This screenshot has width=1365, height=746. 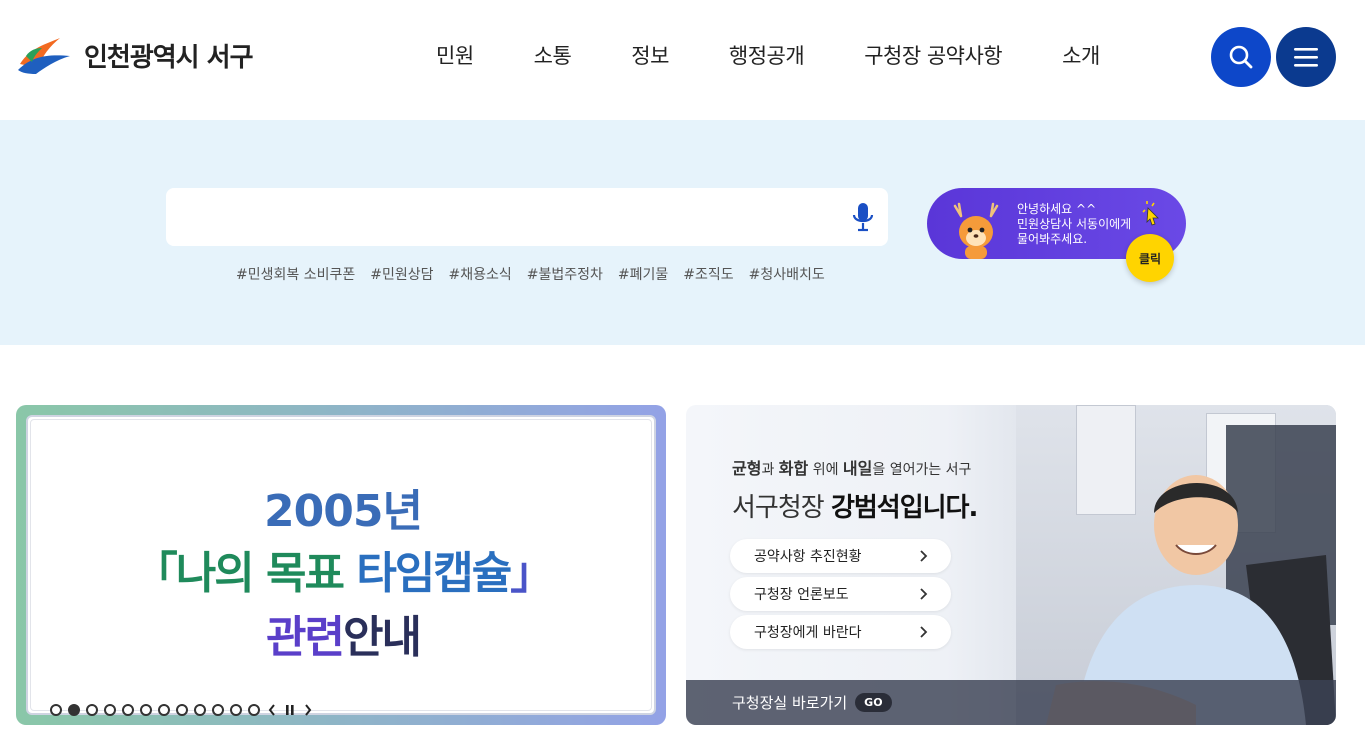 What do you see at coordinates (401, 274) in the screenshot?
I see `tag-civil-consultation: #민원상담` at bounding box center [401, 274].